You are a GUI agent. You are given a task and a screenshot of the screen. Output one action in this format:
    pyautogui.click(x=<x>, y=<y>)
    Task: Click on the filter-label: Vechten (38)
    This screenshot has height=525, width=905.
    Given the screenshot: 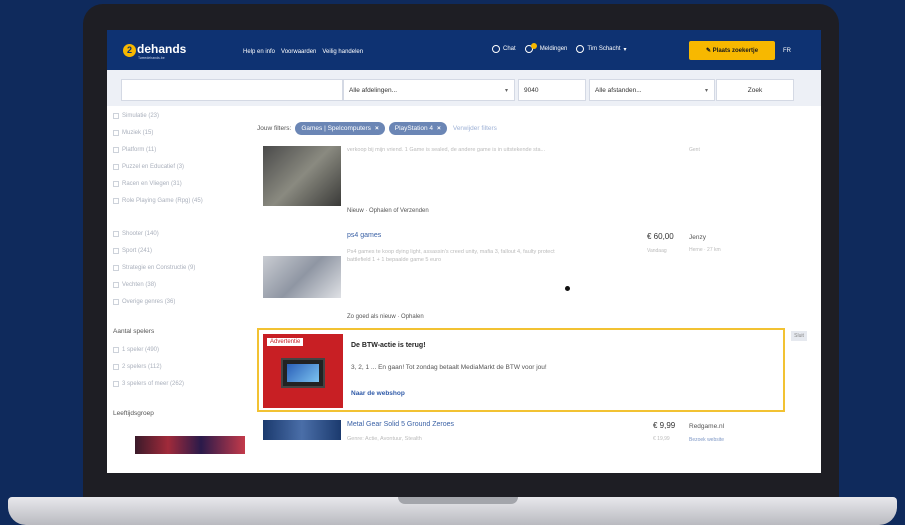 What is the action you would take?
    pyautogui.click(x=139, y=285)
    